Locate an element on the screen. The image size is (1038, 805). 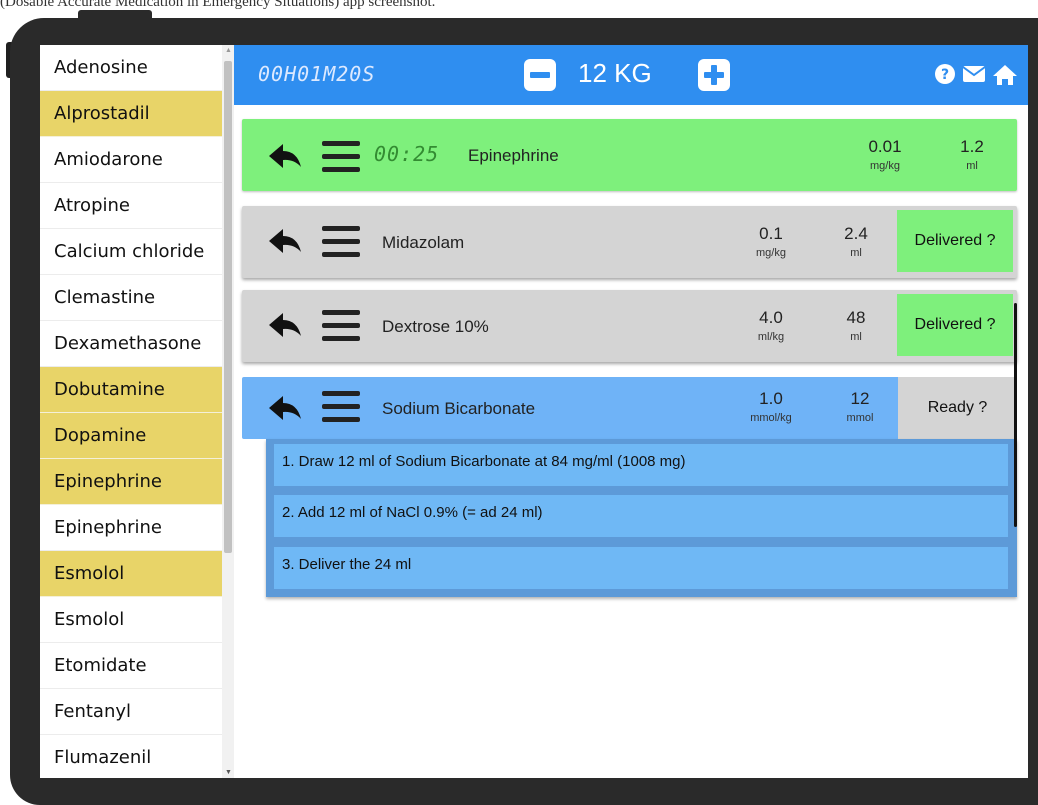
dose-timer: 00:25 is located at coordinates (407, 154).